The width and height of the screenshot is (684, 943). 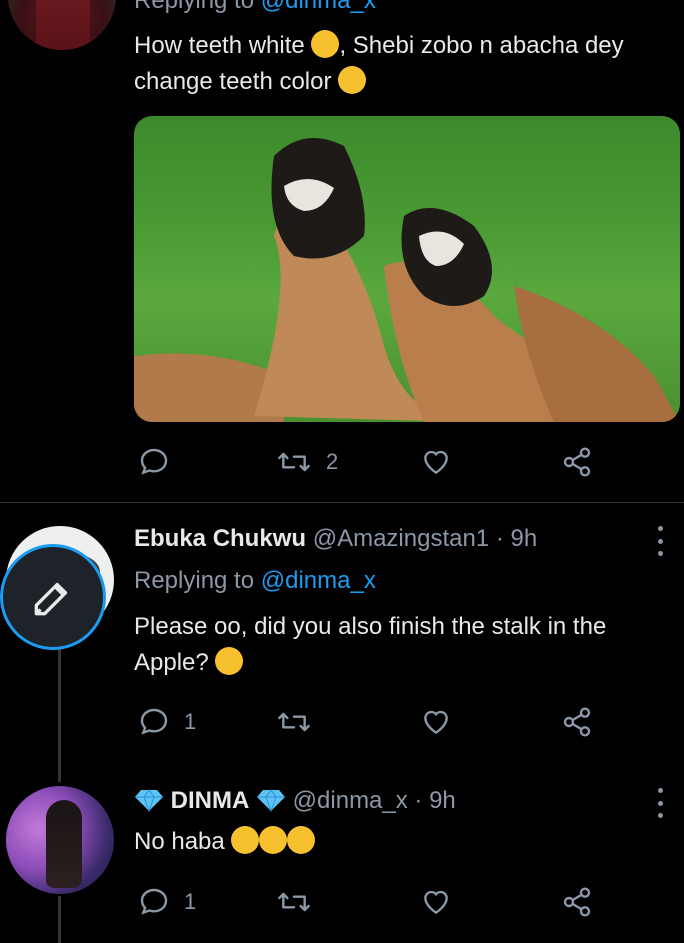 I want to click on tweet-text: No haba, so click(x=404, y=842).